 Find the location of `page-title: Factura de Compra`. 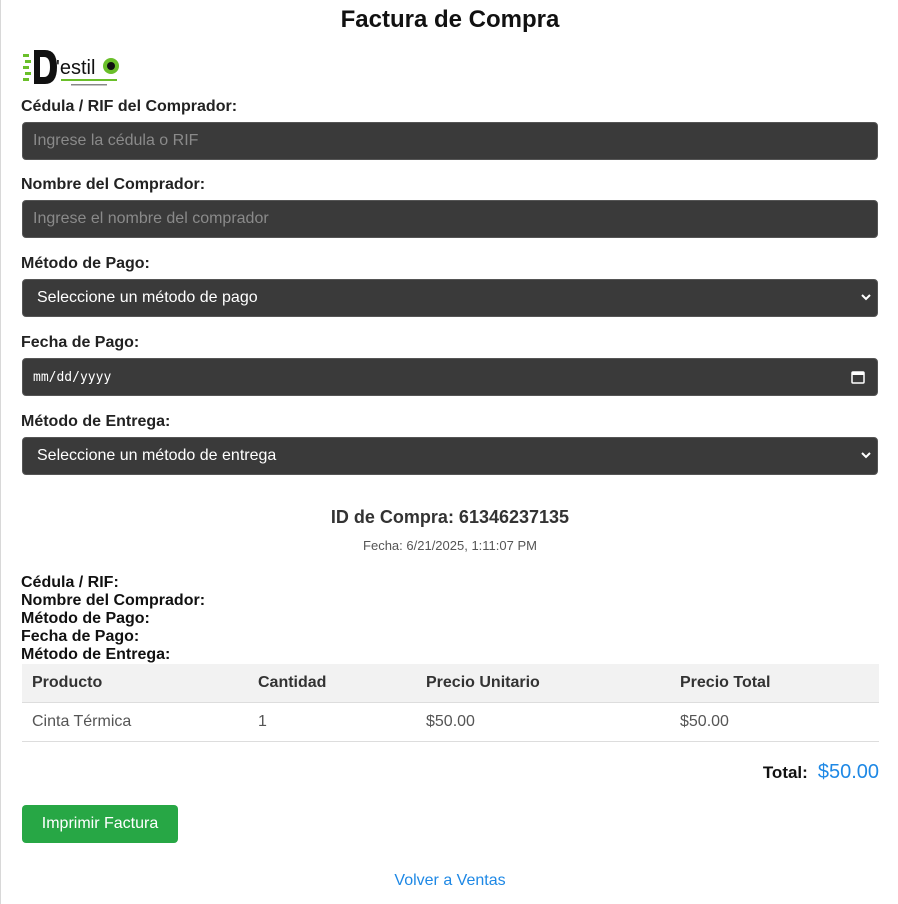

page-title: Factura de Compra is located at coordinates (450, 19).